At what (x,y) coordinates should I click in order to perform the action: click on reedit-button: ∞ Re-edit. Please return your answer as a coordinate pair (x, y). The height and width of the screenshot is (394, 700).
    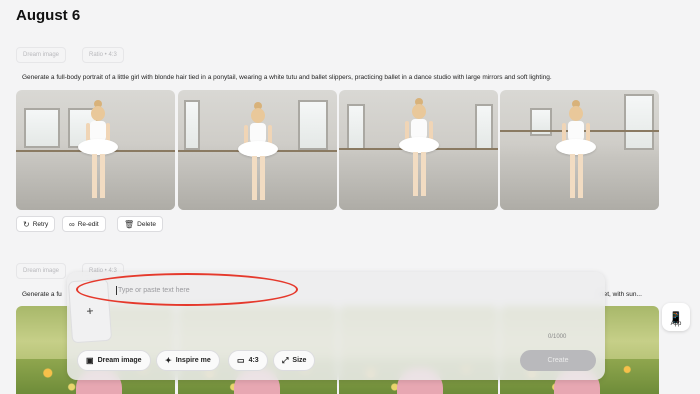
    Looking at the image, I should click on (84, 224).